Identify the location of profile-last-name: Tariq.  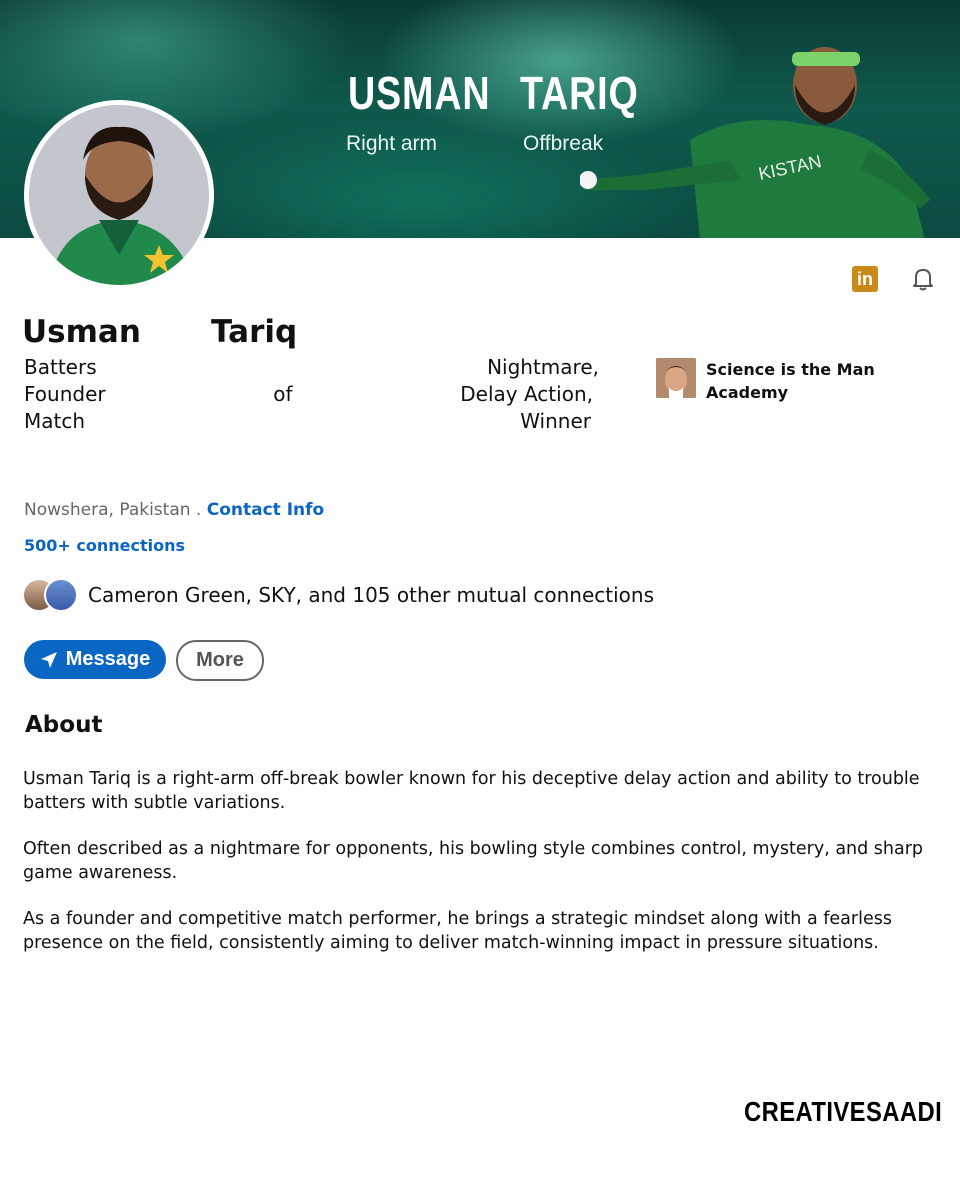
(254, 332).